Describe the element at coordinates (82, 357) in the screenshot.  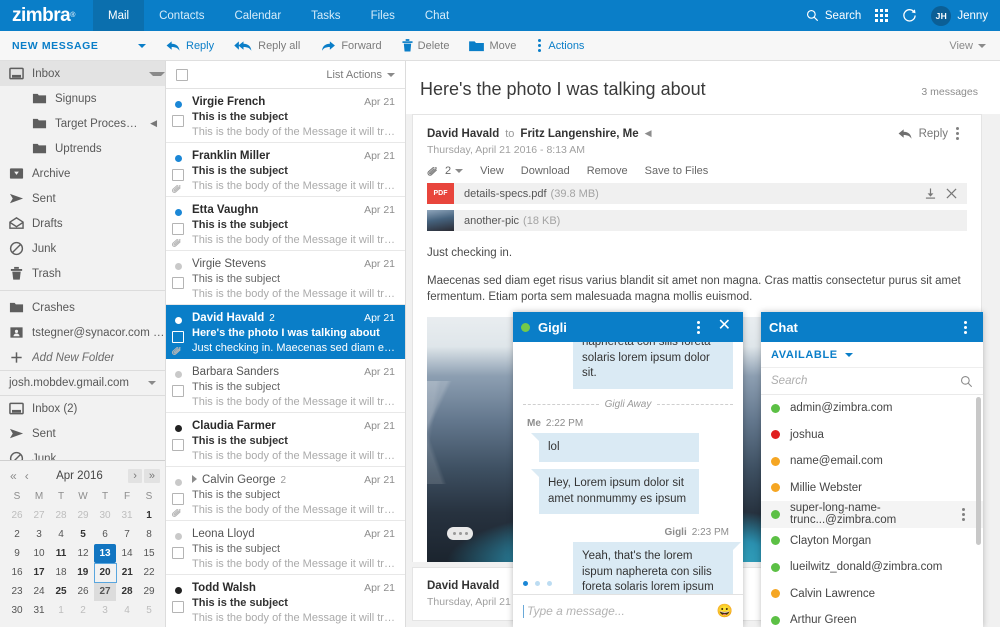
I see `add-new-folder-button: Add New Folder` at that location.